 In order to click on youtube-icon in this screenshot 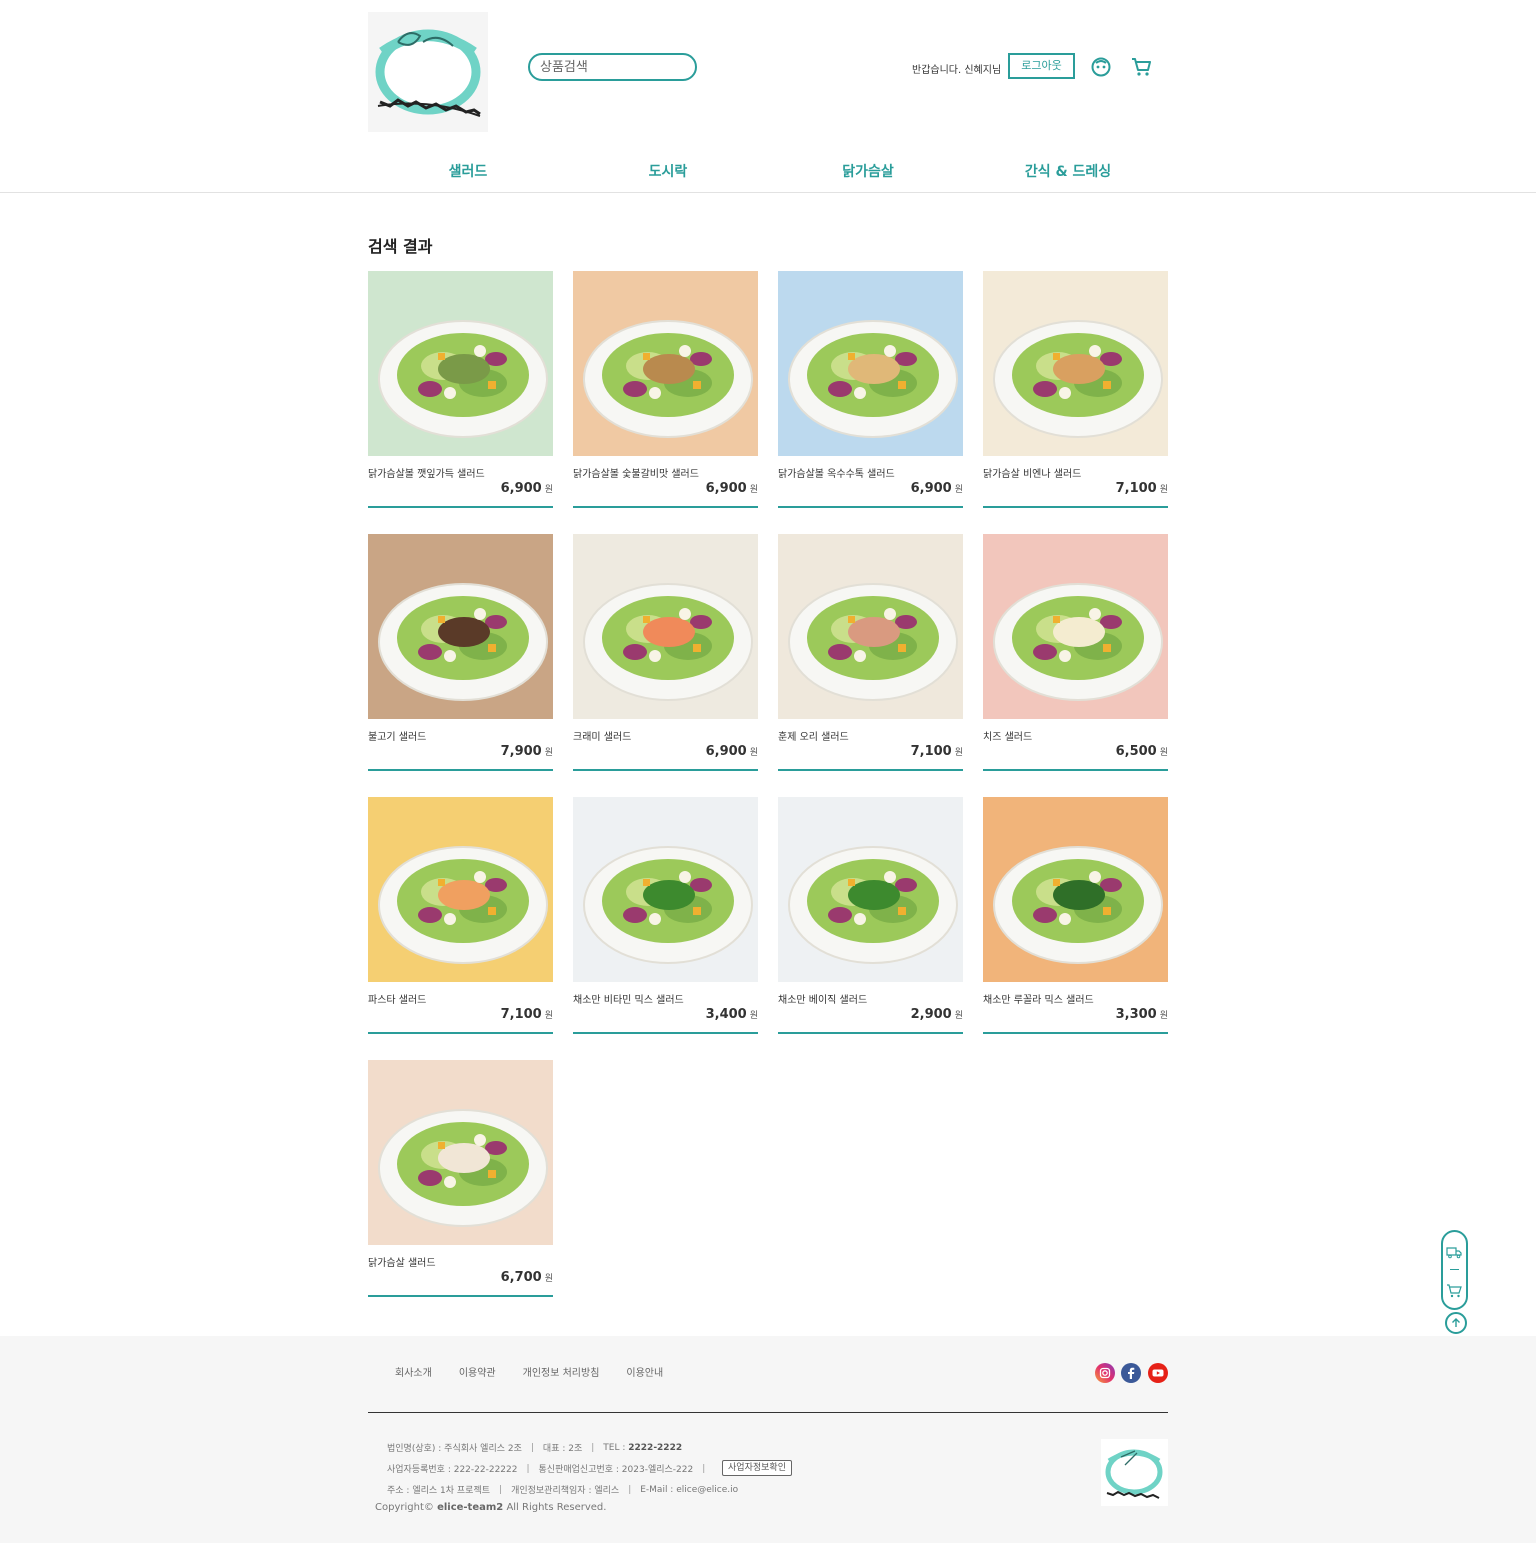, I will do `click(1158, 1373)`.